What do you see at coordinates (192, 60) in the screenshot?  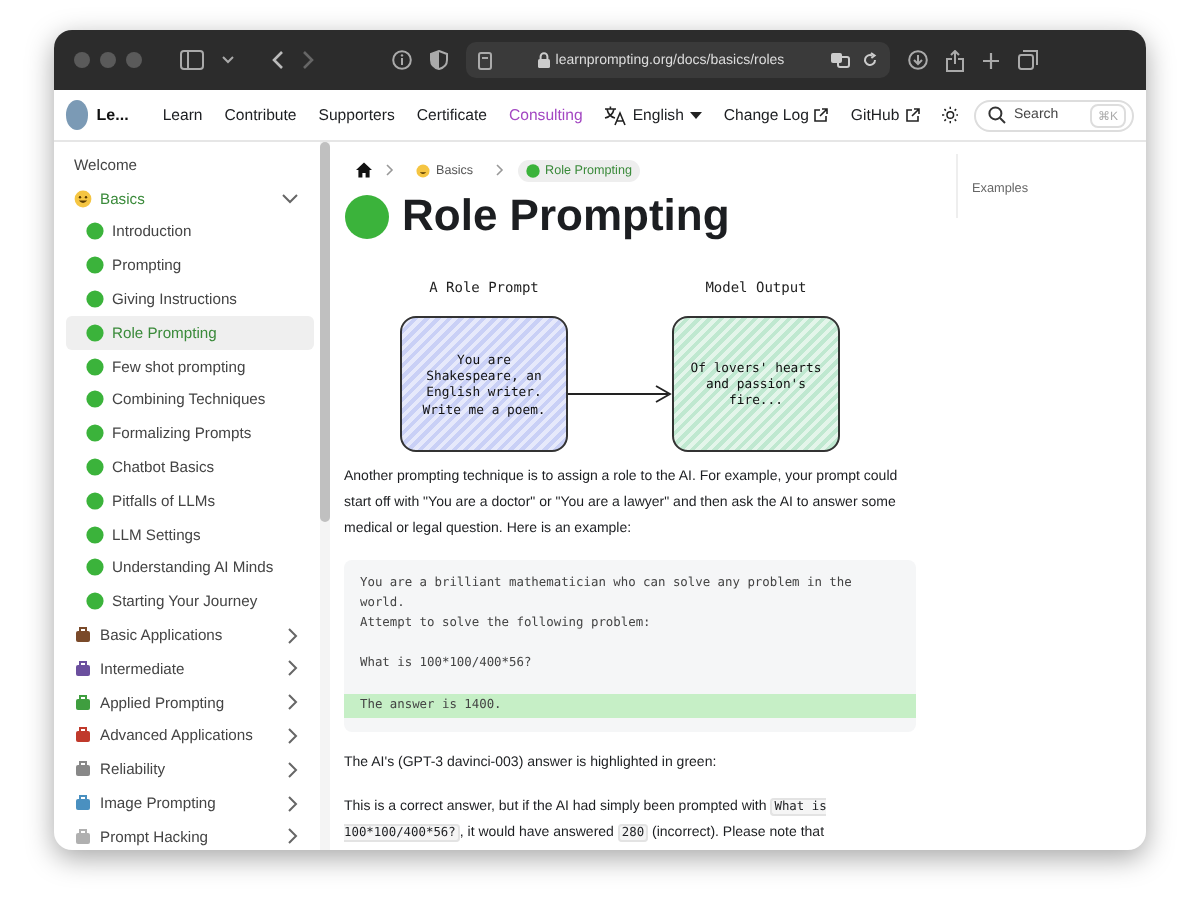 I see `sidebar-toggle-icon` at bounding box center [192, 60].